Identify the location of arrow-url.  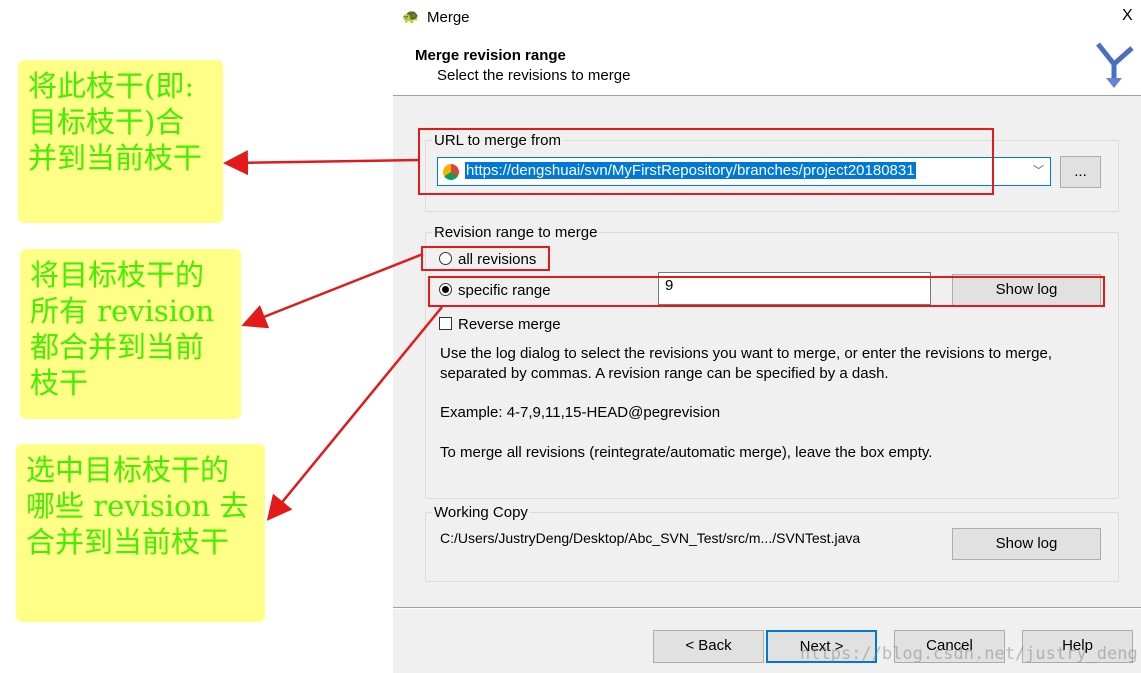
(321, 163).